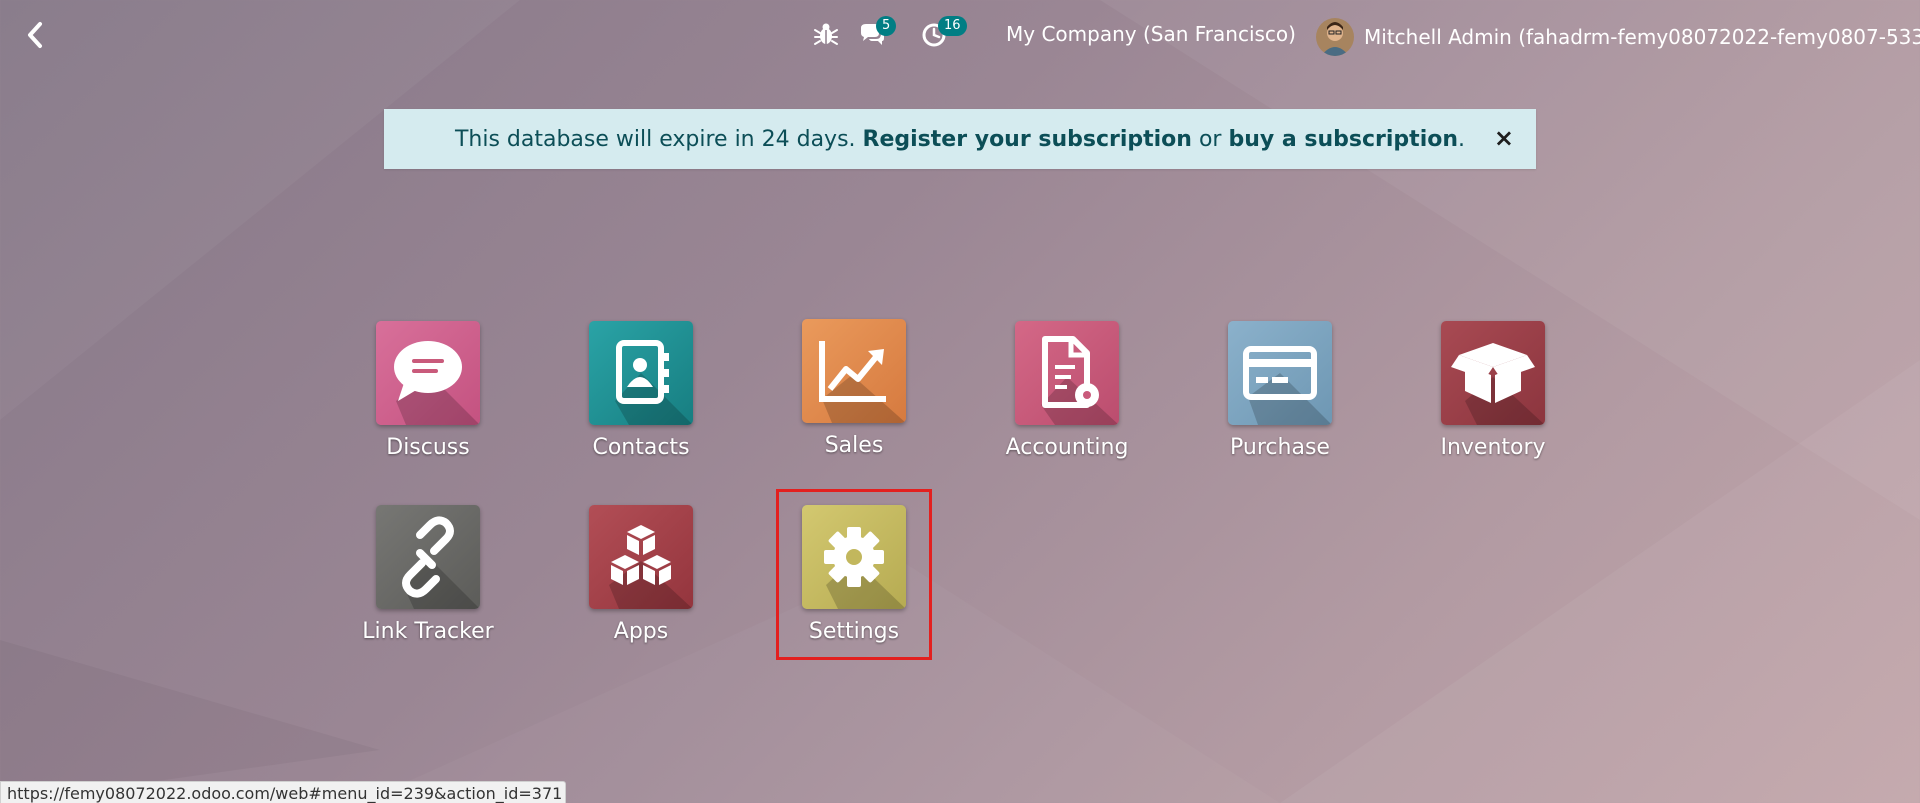 This screenshot has width=1920, height=803. I want to click on chevron-left-icon, so click(35, 35).